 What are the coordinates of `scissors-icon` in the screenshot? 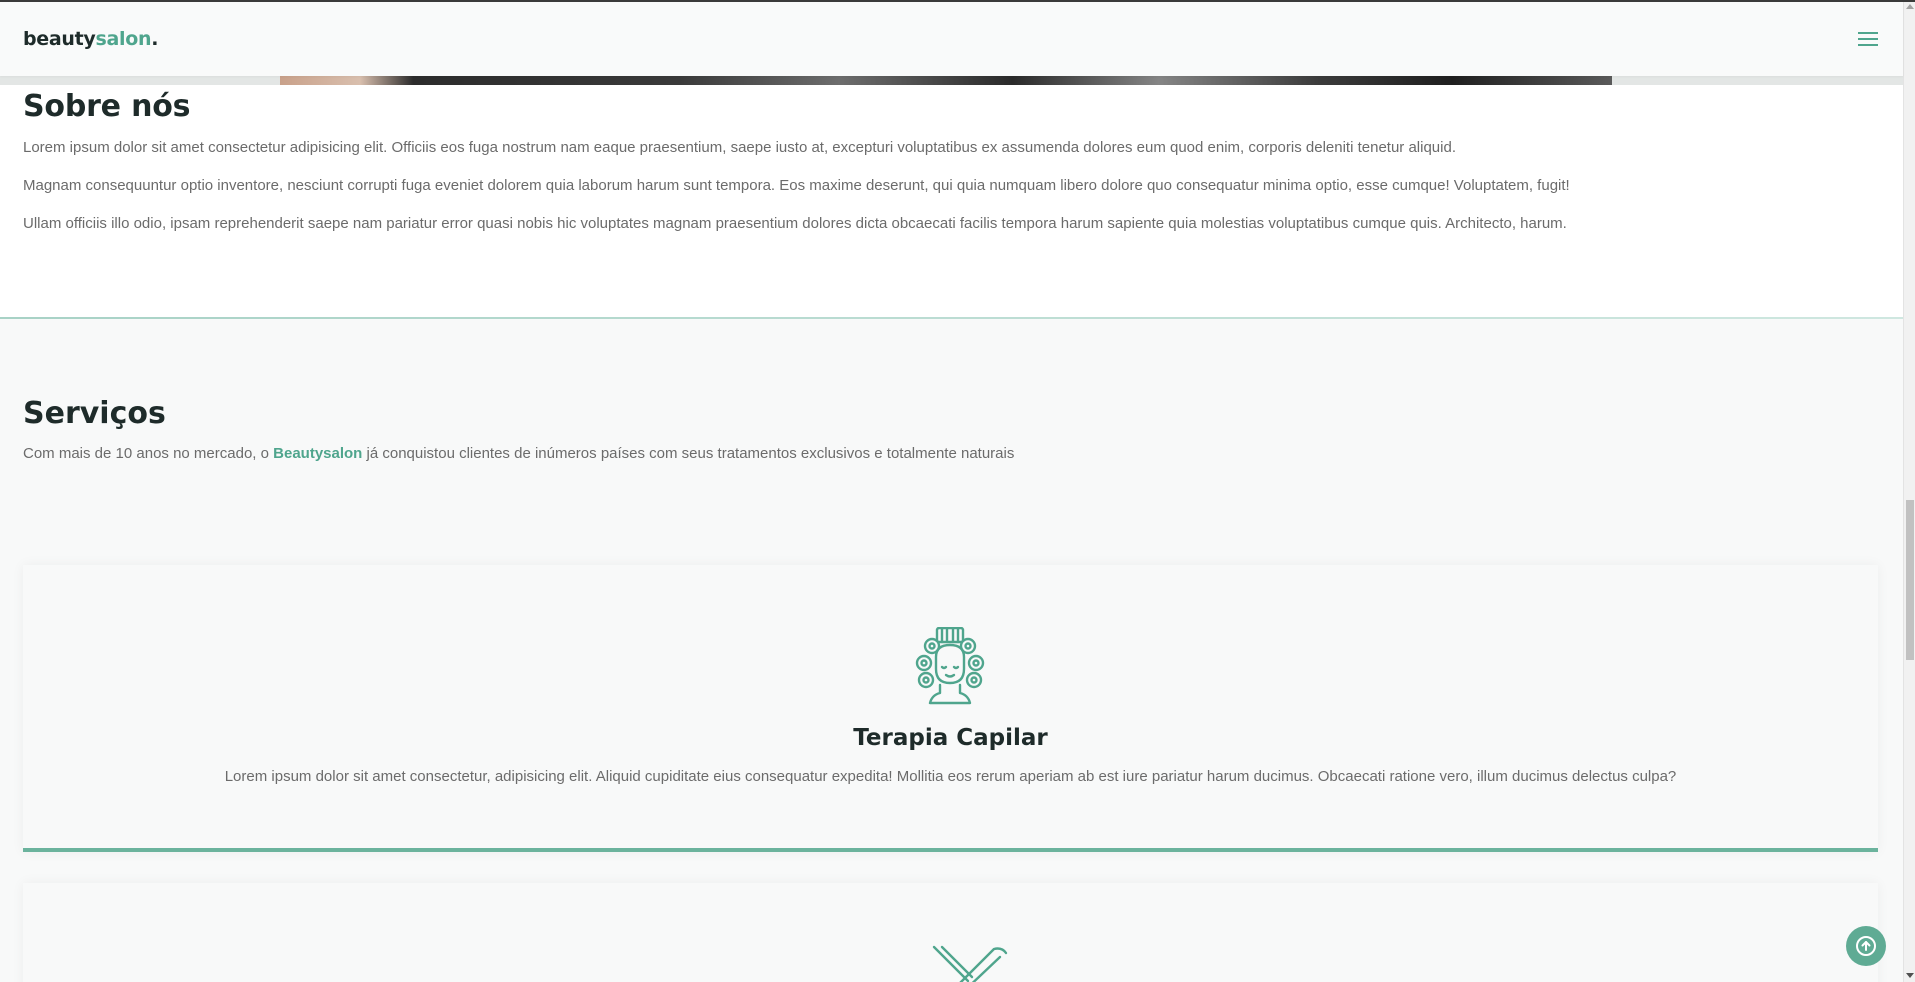 It's located at (970, 963).